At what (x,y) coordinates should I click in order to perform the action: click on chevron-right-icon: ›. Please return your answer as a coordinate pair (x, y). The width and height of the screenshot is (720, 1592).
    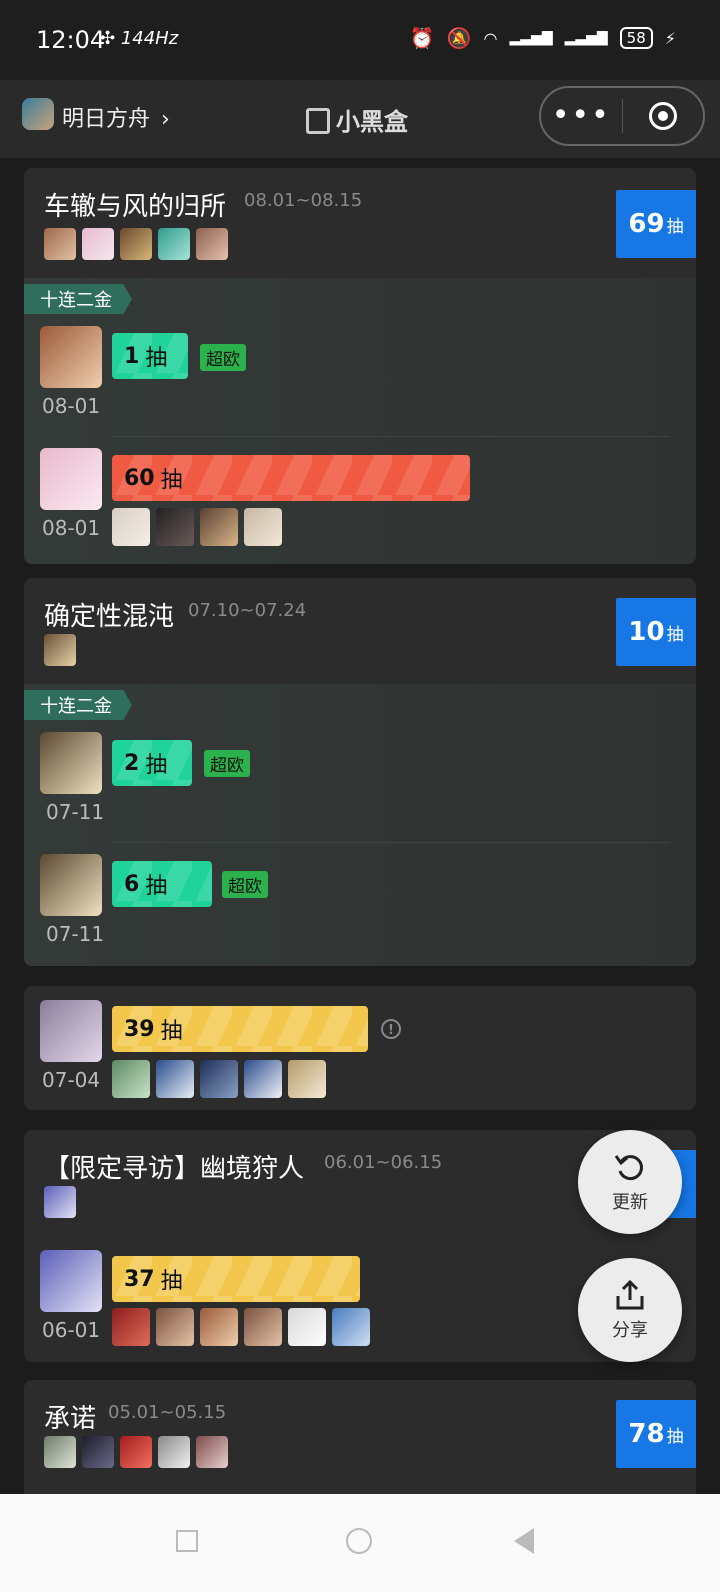
    Looking at the image, I should click on (165, 119).